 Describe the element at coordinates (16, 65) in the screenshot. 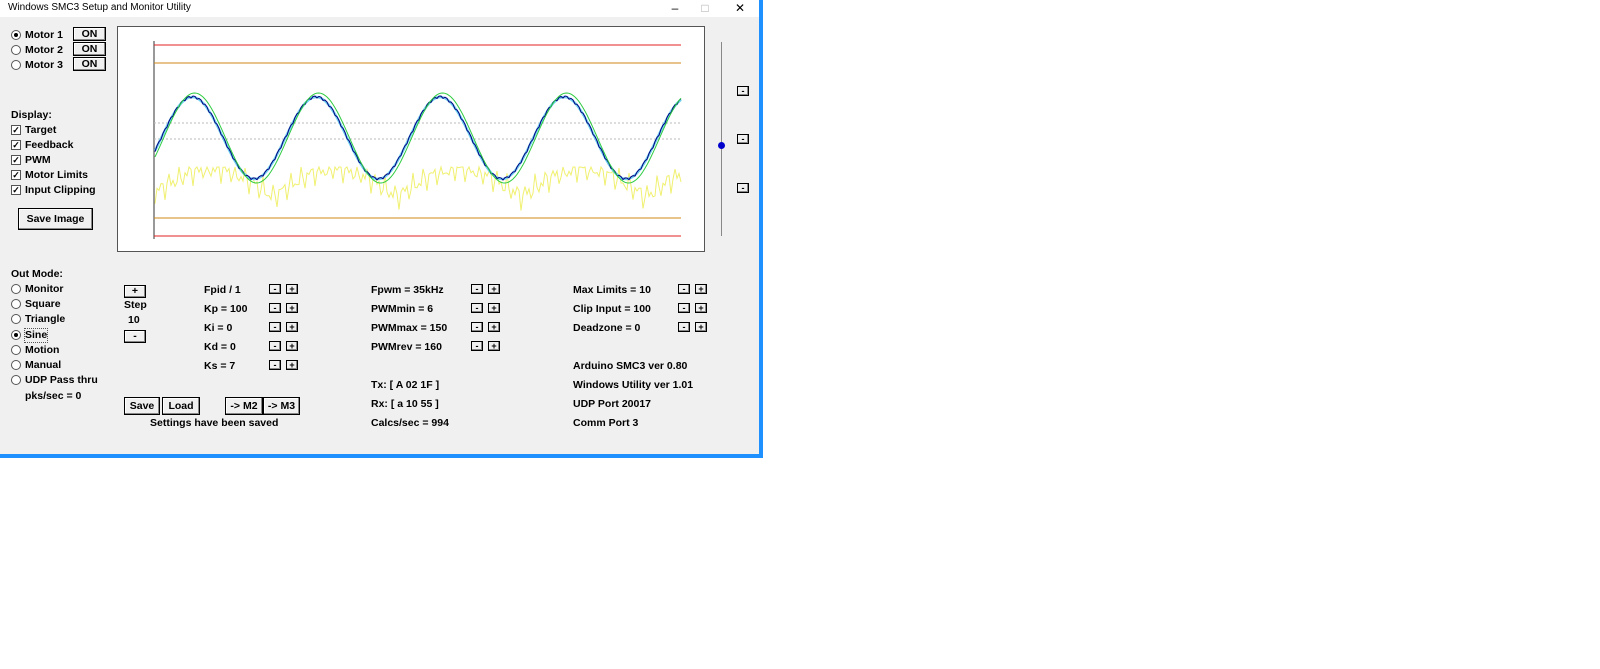

I see `motor-3-radio` at that location.